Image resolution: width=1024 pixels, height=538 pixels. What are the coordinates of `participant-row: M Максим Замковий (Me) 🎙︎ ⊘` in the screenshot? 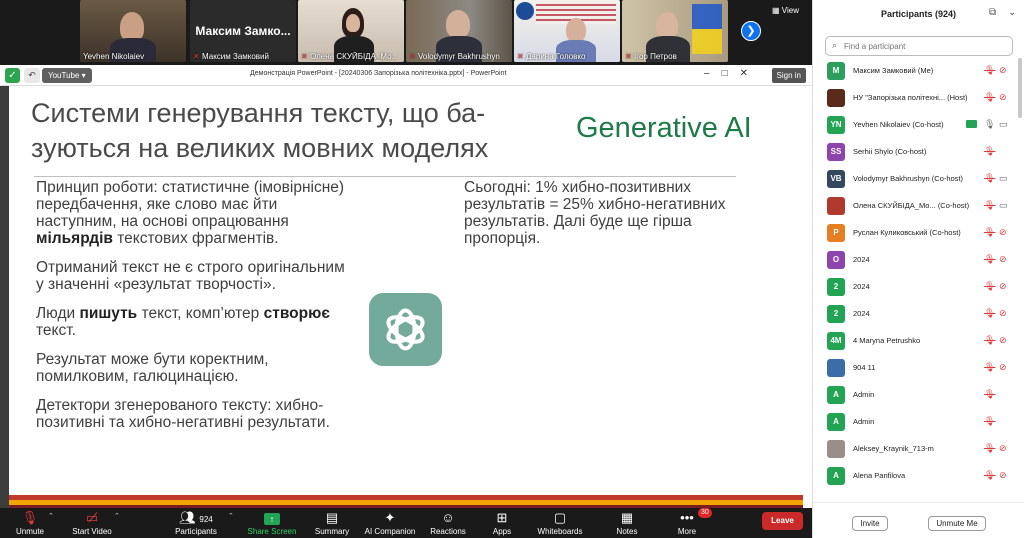 It's located at (915, 71).